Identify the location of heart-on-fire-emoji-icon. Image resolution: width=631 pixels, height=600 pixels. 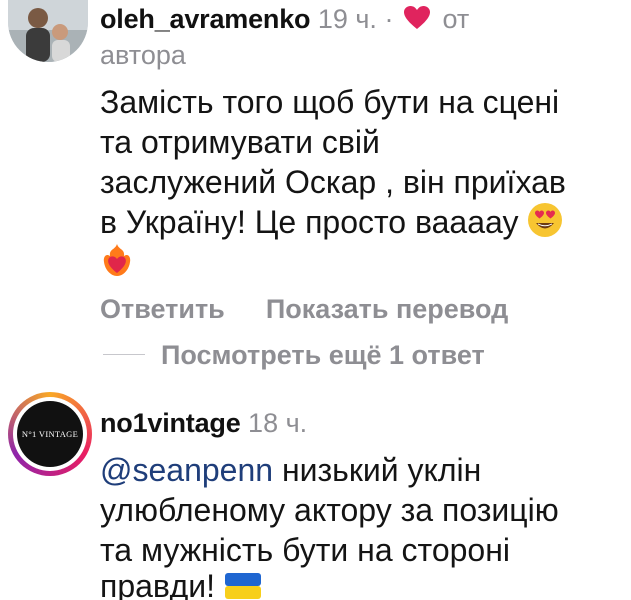
(117, 264).